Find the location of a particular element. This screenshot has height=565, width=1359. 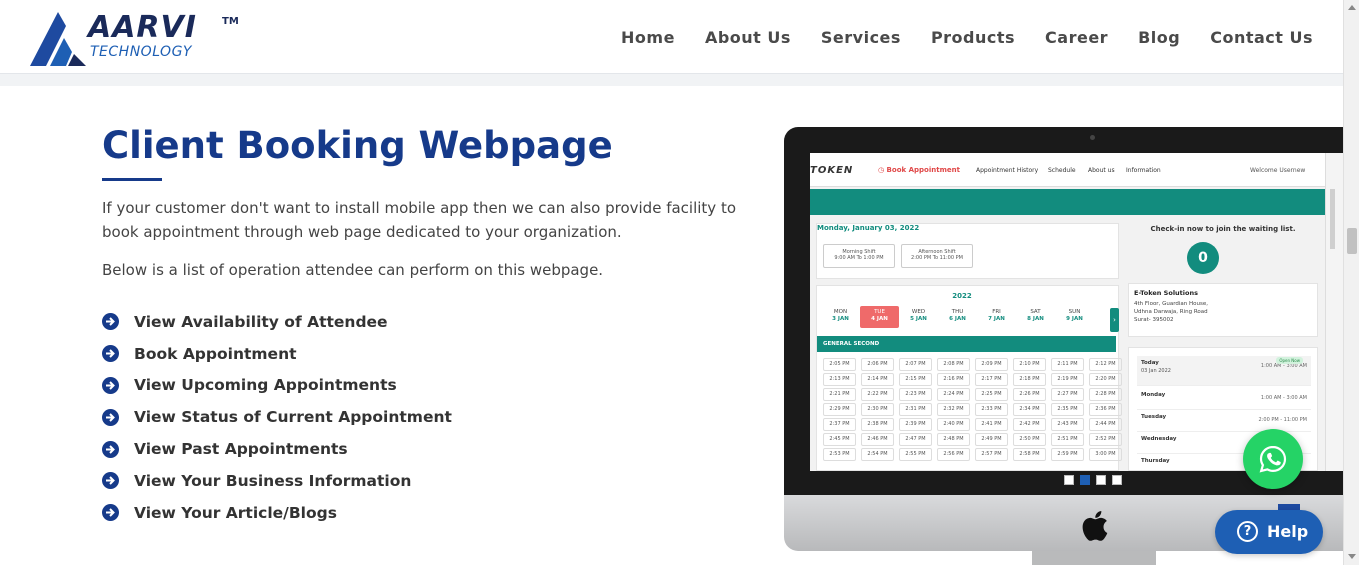

slide-time-slot: 2:58 PM is located at coordinates (1029, 454).